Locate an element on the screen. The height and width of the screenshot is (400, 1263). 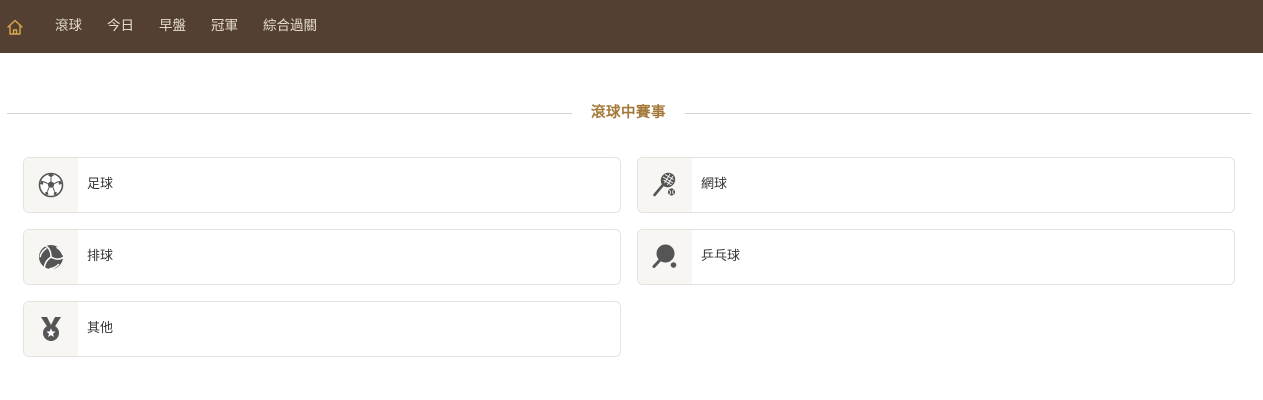
sport-label: 排球 is located at coordinates (100, 256).